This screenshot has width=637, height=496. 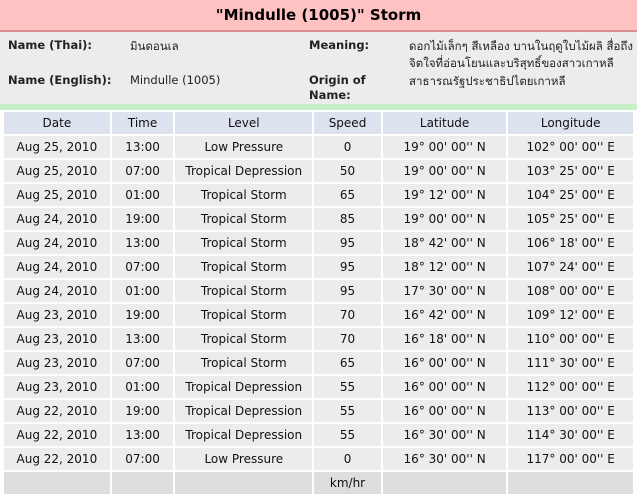 What do you see at coordinates (347, 219) in the screenshot?
I see `speed-cell: 85` at bounding box center [347, 219].